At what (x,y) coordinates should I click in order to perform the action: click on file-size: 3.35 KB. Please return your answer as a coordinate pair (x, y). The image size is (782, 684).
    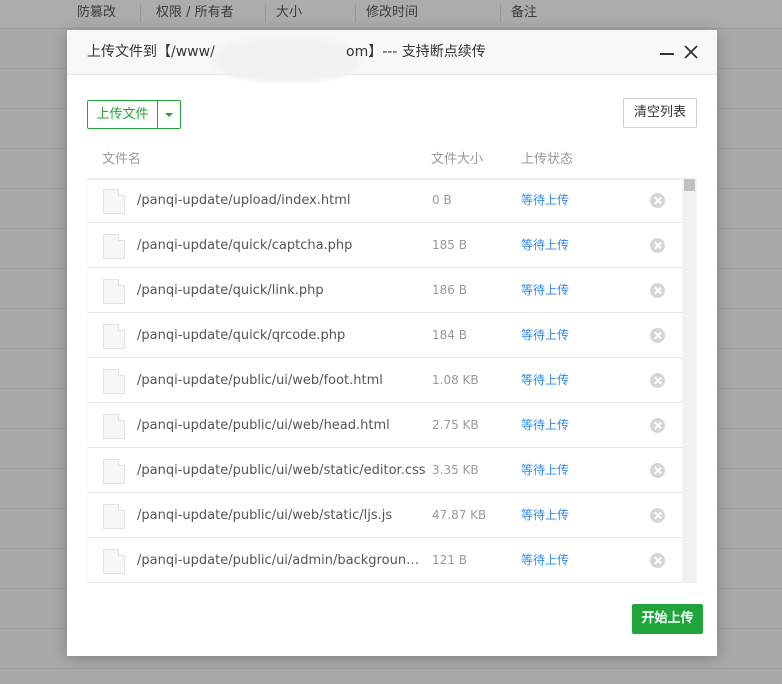
    Looking at the image, I should click on (455, 470).